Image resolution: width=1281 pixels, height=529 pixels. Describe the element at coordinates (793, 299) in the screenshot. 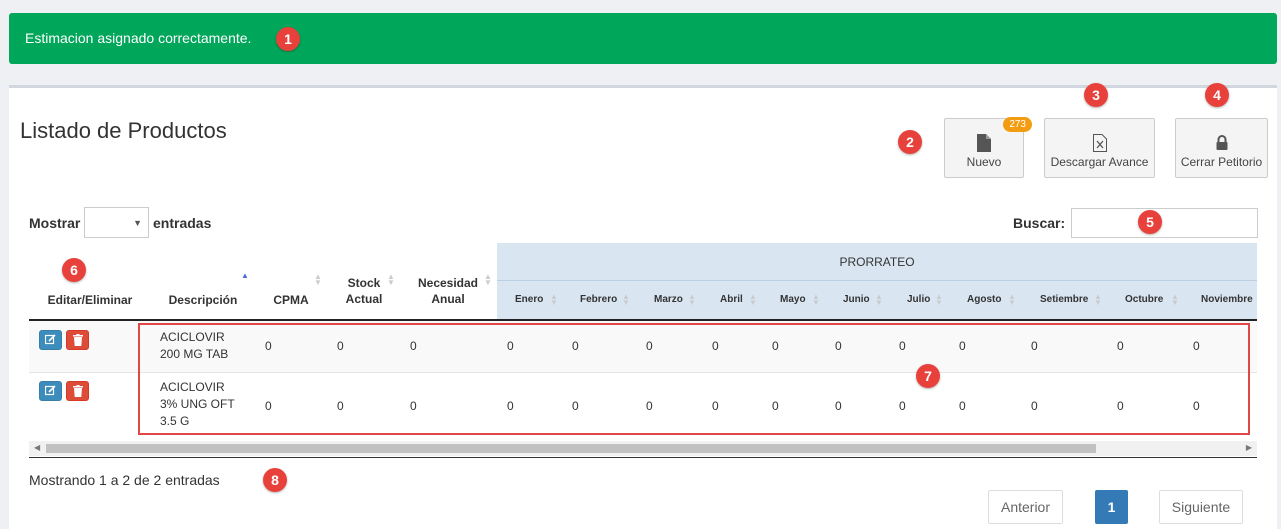

I see `col-header-mayo: Mayo` at that location.